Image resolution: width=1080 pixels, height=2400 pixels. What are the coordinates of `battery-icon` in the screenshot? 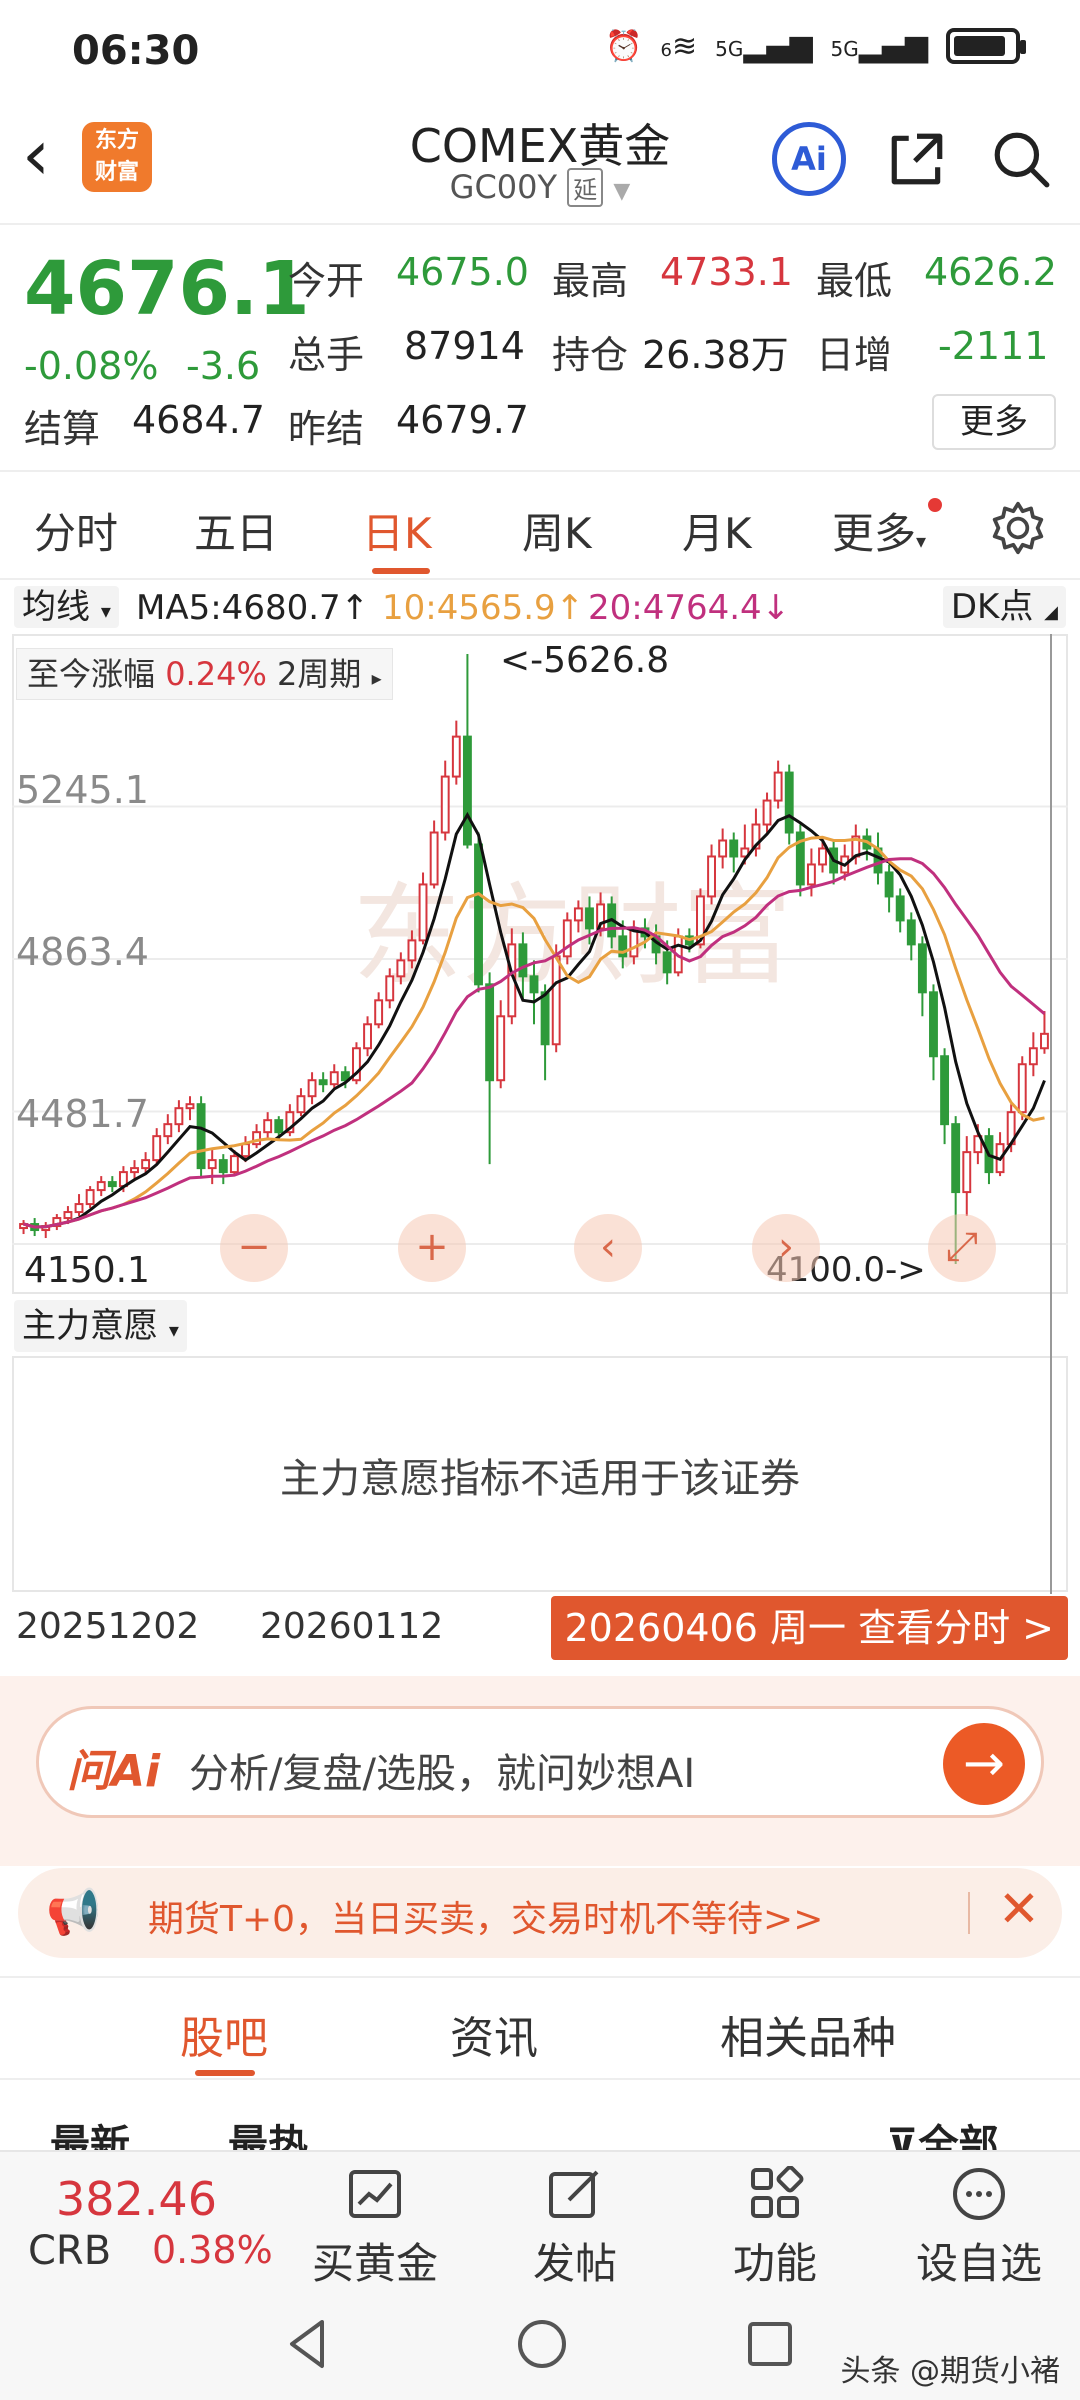 It's located at (986, 46).